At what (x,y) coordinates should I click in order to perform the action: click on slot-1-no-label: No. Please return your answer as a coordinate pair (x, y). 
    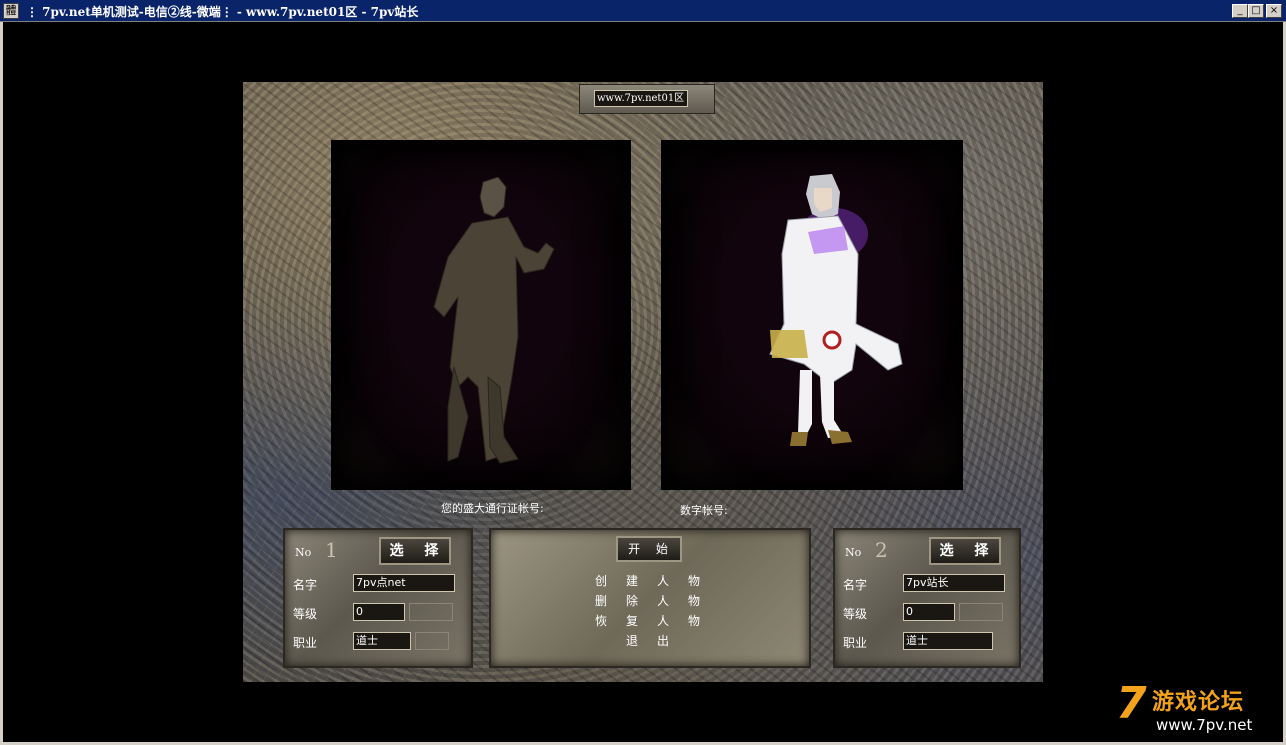
    Looking at the image, I should click on (303, 552).